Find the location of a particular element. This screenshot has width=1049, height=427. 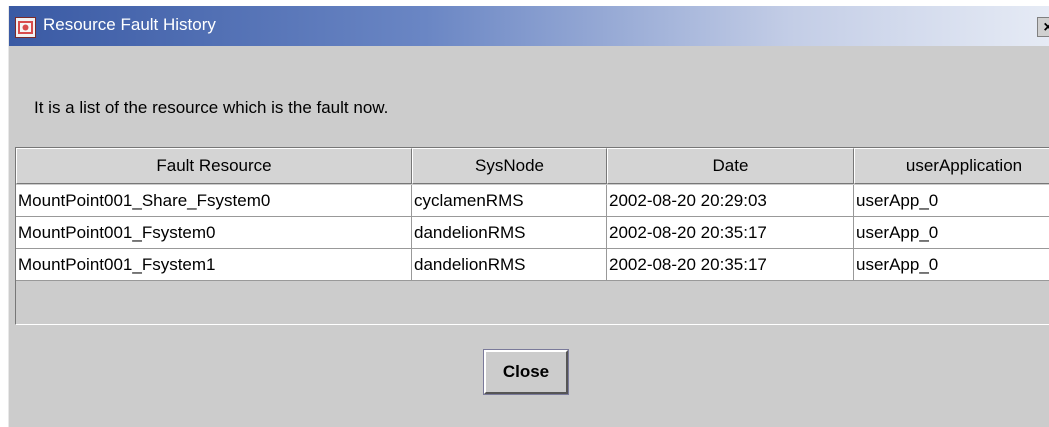

column-header-date: Date is located at coordinates (730, 166).